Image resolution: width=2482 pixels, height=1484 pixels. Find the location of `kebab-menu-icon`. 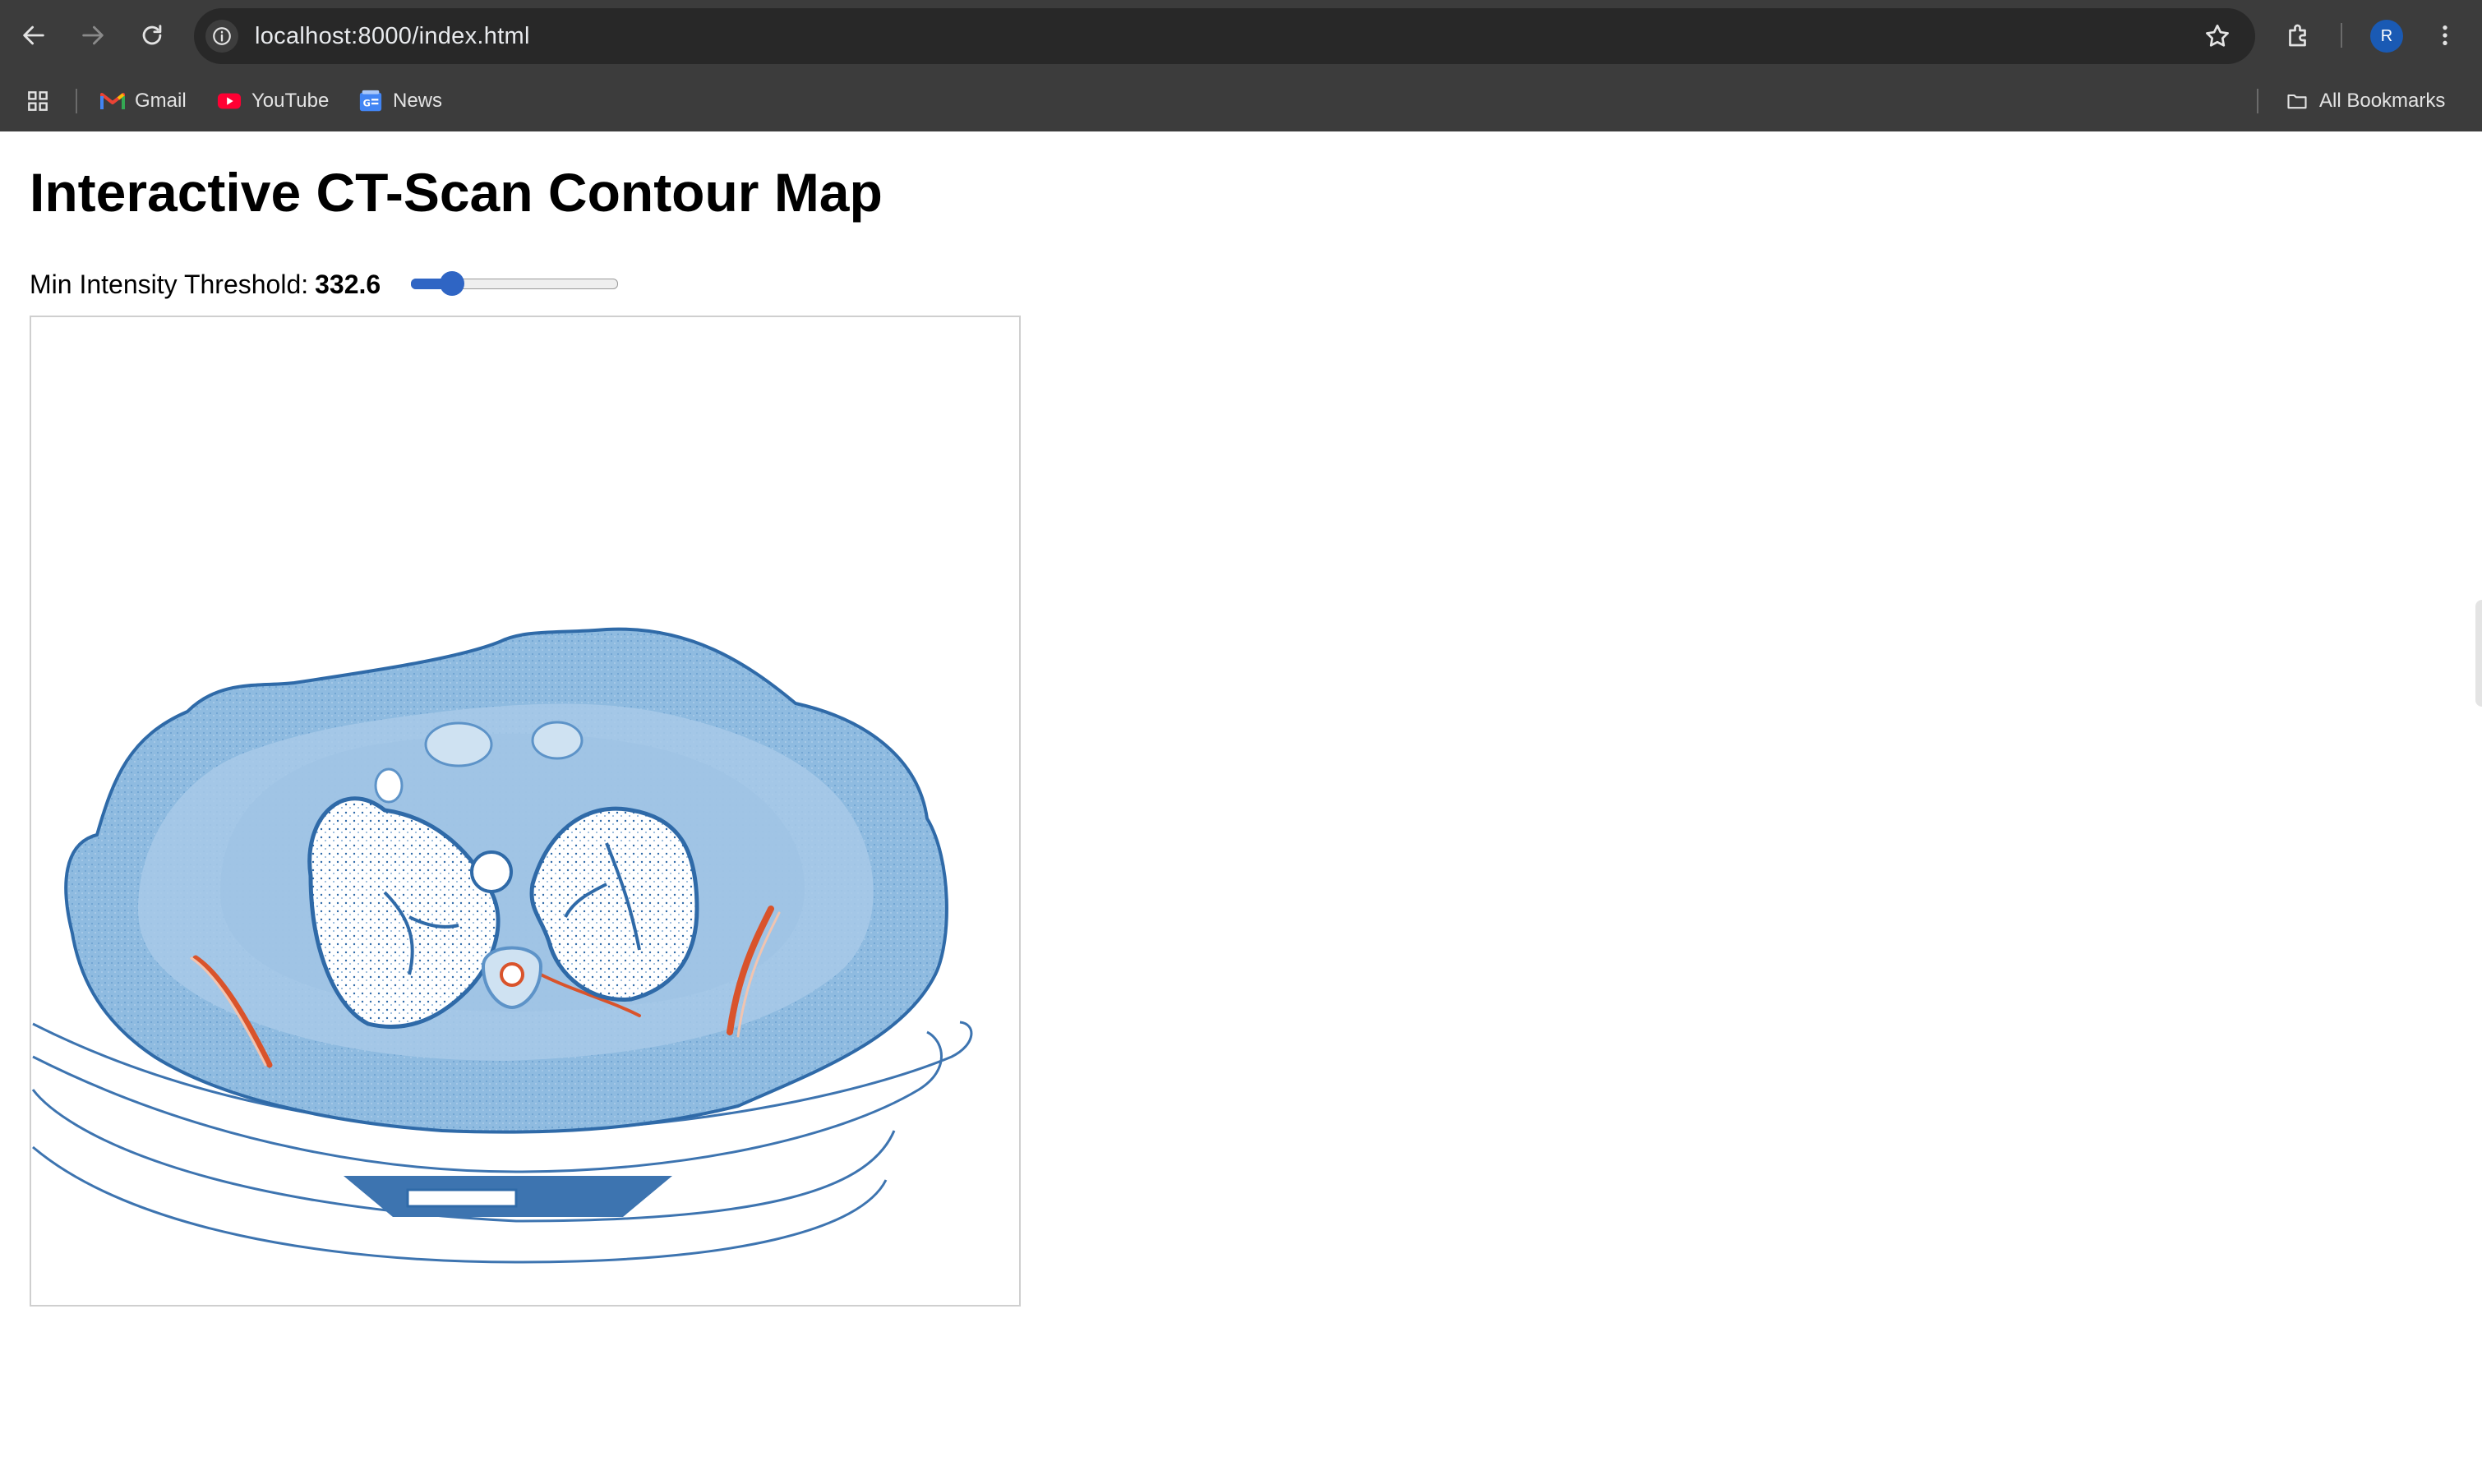

kebab-menu-icon is located at coordinates (2445, 35).